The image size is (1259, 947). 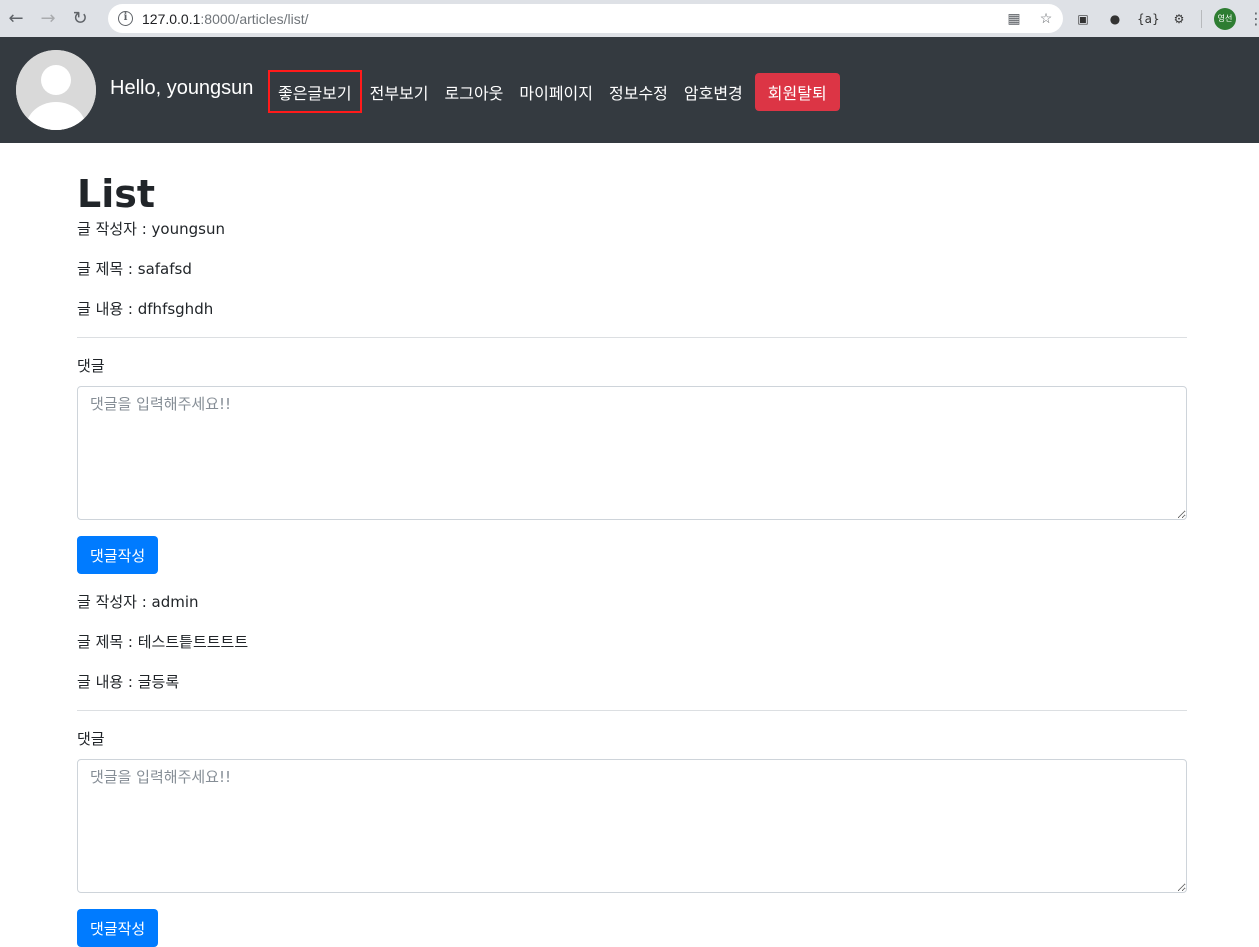 I want to click on nav-link-liked-posts: 좋은글보기, so click(x=315, y=91).